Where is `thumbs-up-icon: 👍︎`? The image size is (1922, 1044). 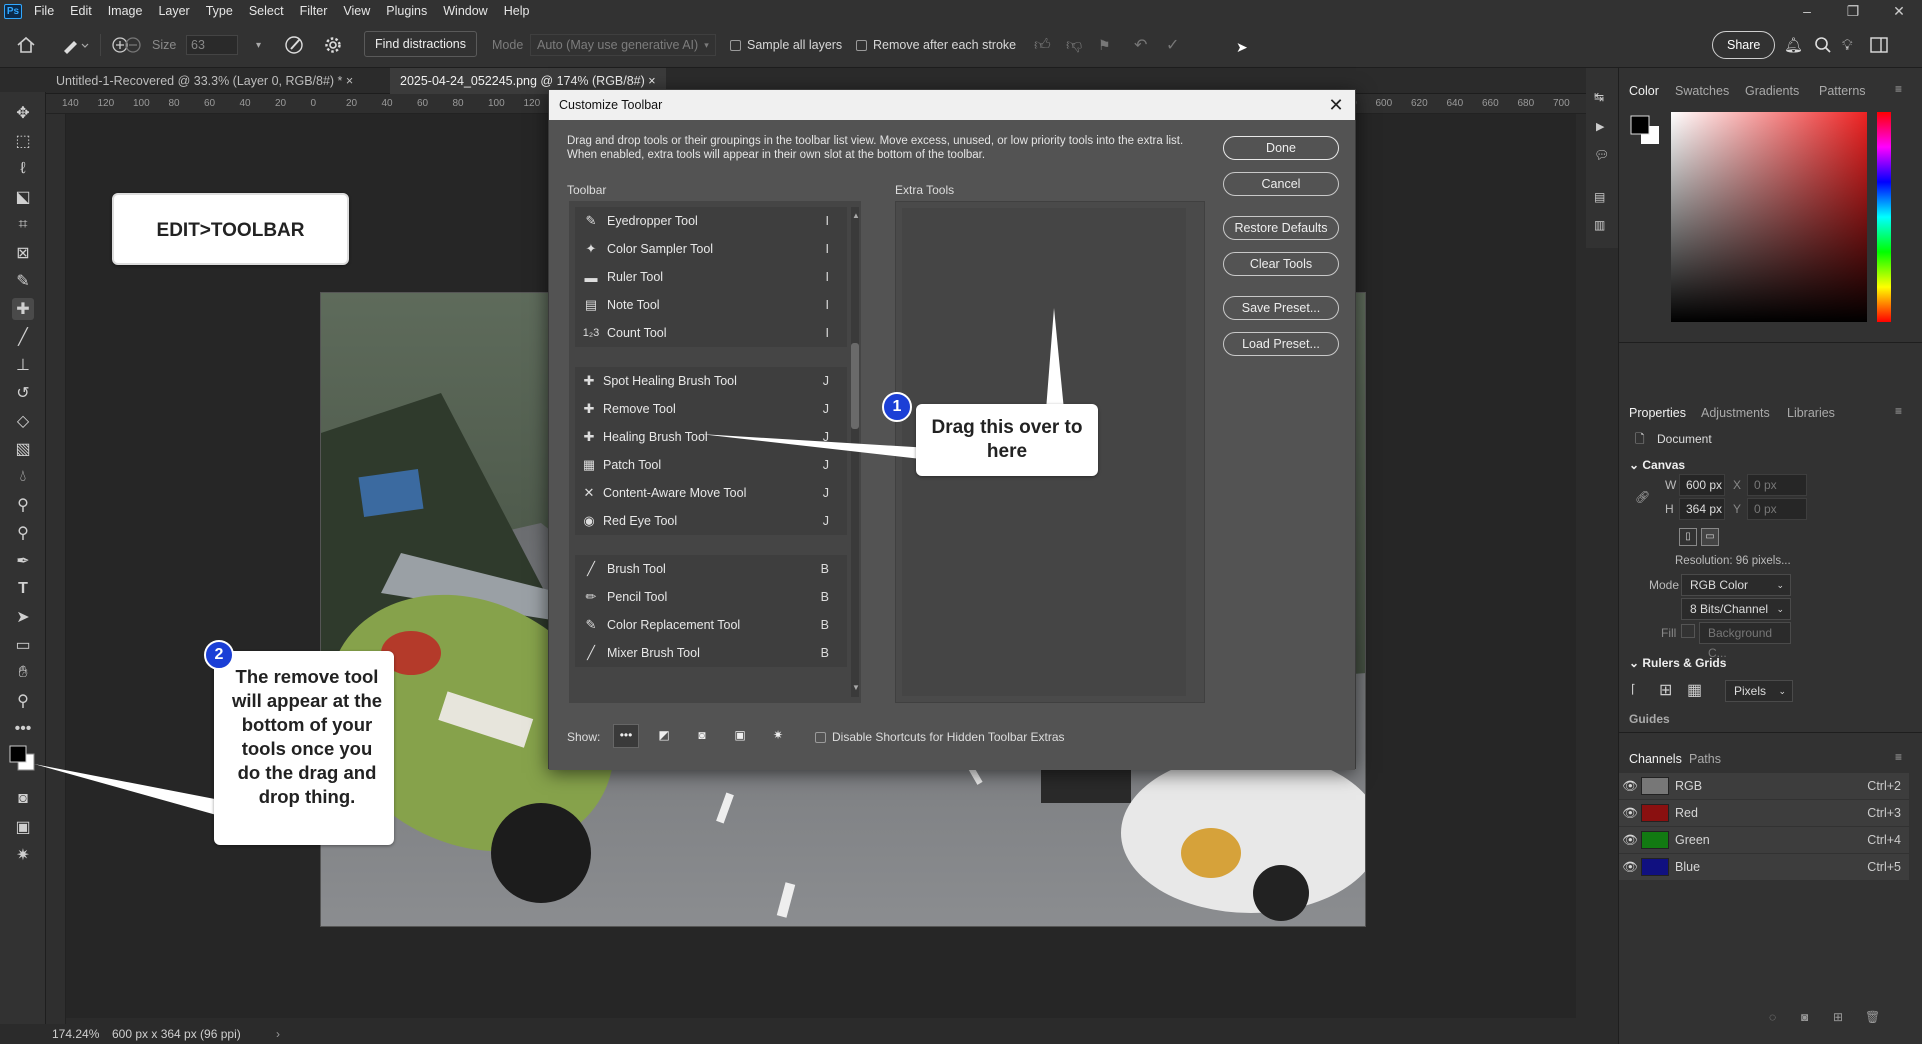 thumbs-up-icon: 👍︎ is located at coordinates (1042, 45).